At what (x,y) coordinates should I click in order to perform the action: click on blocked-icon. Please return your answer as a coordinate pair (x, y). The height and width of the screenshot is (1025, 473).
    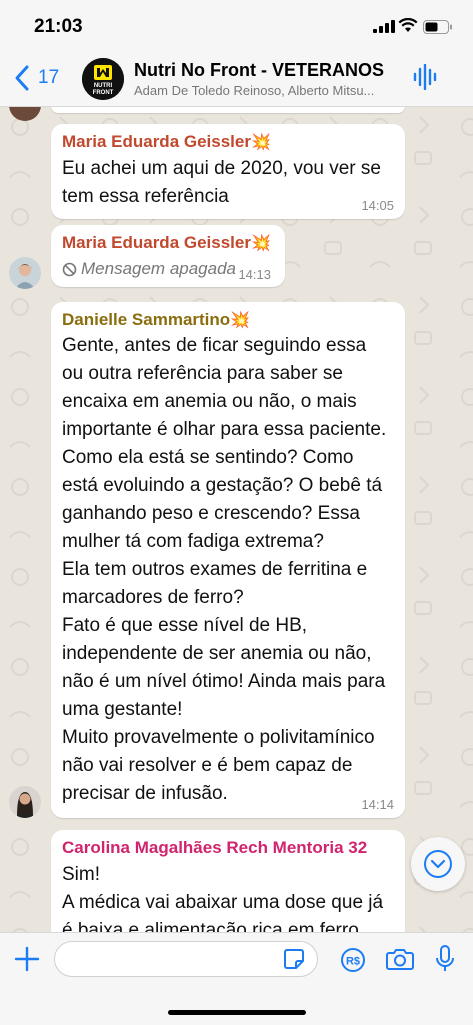
    Looking at the image, I should click on (69, 269).